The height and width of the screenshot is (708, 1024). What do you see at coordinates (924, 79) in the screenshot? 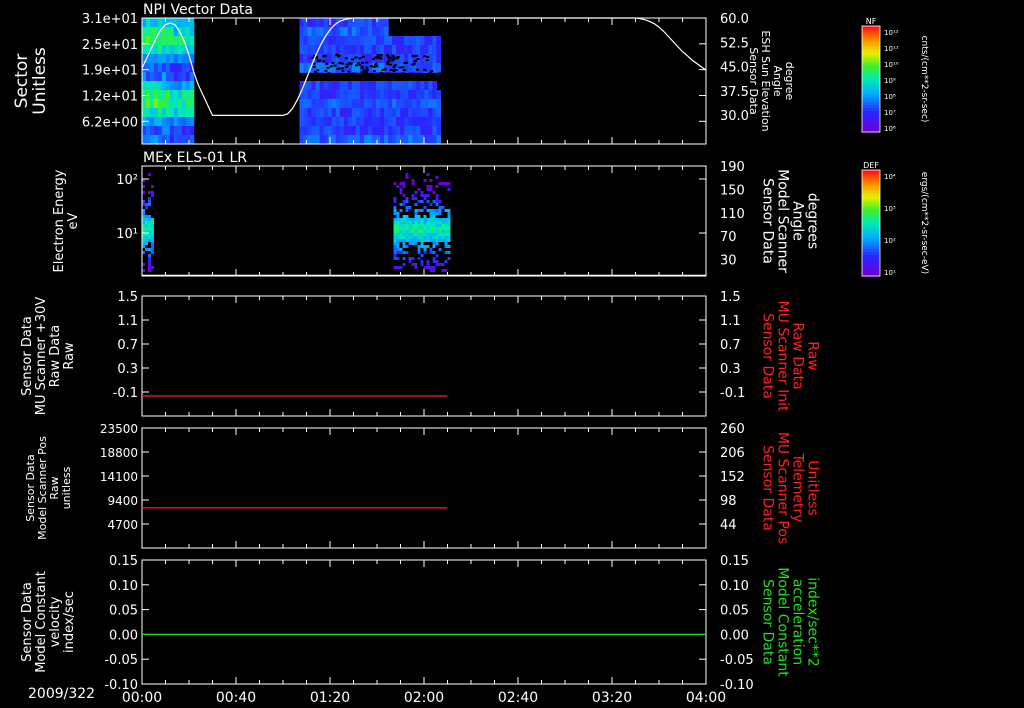
I see `colorbar-units-text: cnts/(cm**2-sr-sec)` at bounding box center [924, 79].